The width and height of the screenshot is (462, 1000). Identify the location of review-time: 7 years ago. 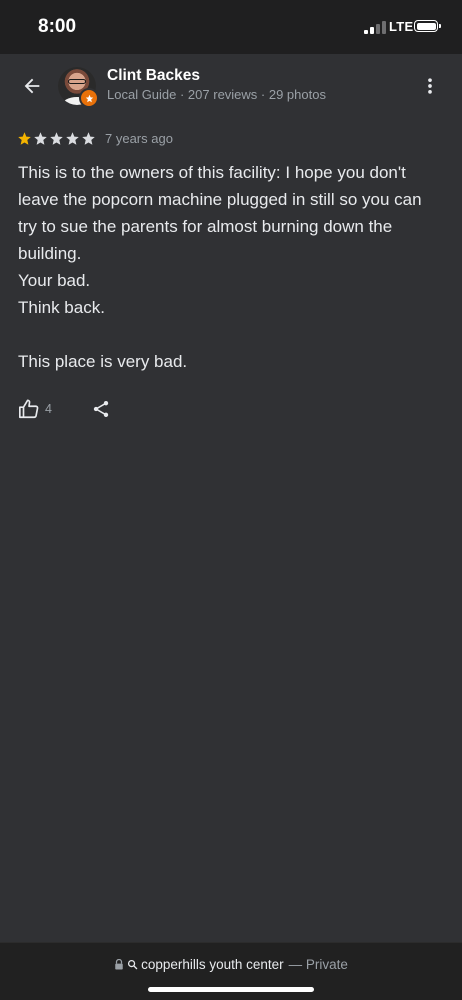
(139, 138).